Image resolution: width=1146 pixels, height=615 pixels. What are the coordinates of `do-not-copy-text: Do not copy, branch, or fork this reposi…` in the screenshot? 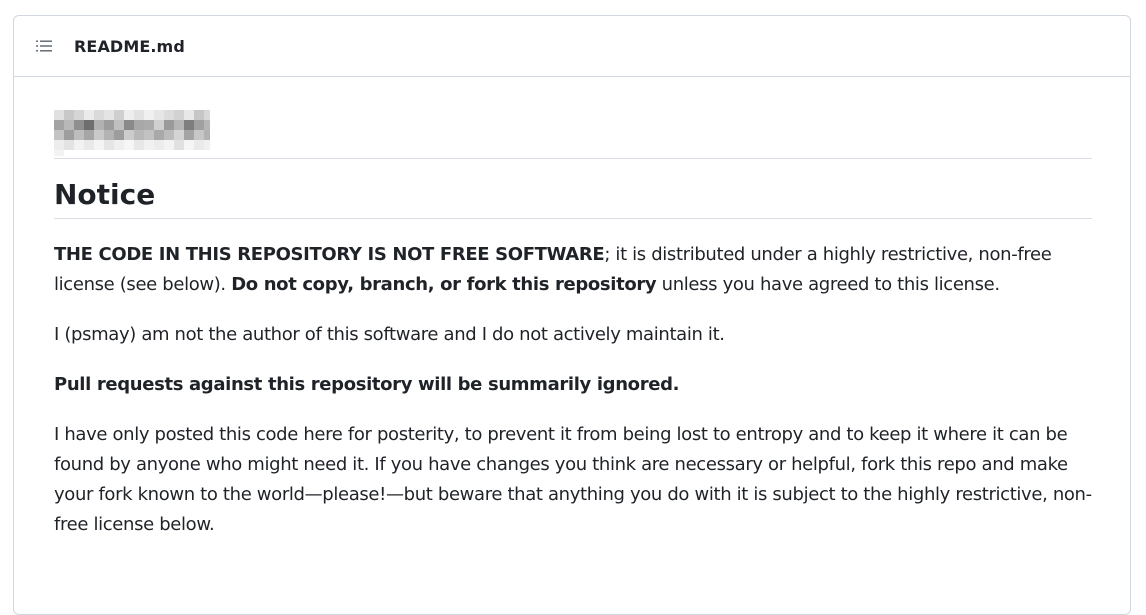 It's located at (444, 284).